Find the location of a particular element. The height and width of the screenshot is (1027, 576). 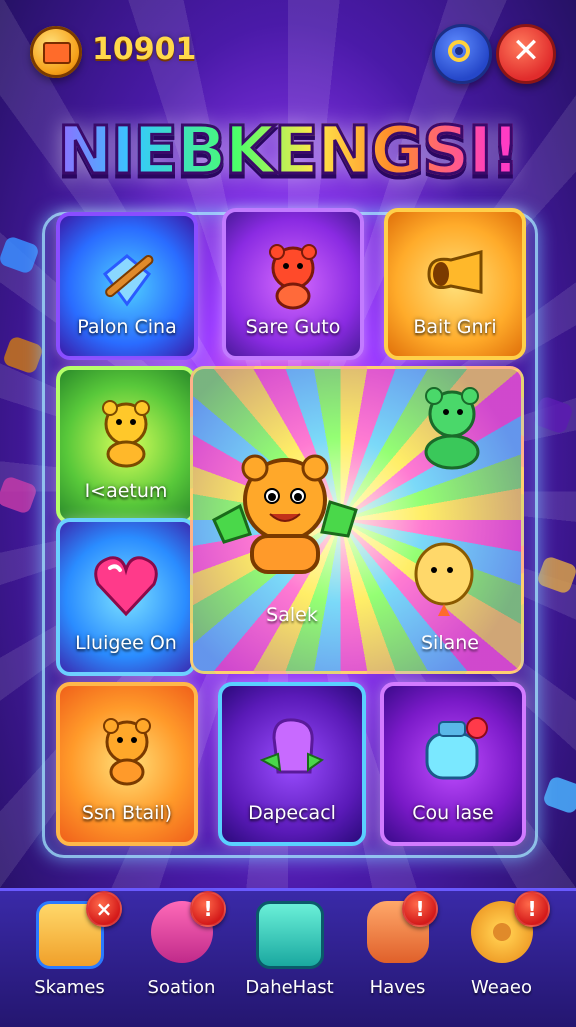

featured-tag: Salek is located at coordinates (292, 615).